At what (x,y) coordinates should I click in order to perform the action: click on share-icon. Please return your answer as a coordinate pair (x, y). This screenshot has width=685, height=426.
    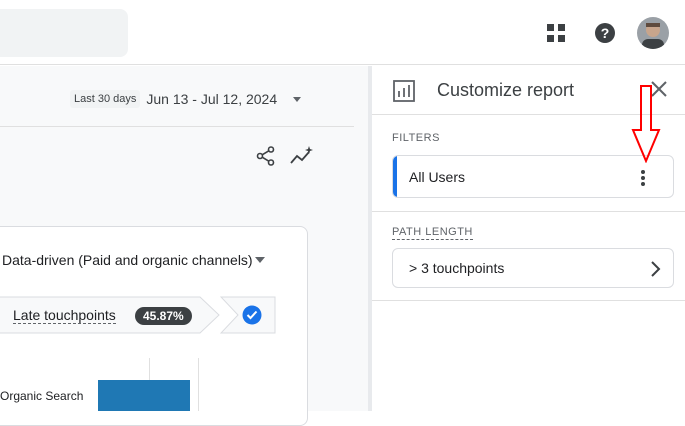
    Looking at the image, I should click on (266, 156).